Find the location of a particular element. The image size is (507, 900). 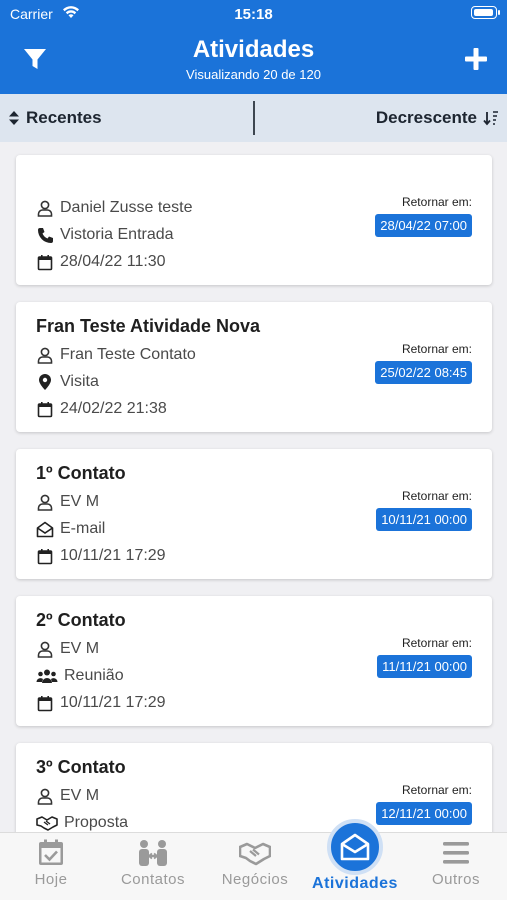

activity-date: 24/02/22 21:38 is located at coordinates (113, 408).